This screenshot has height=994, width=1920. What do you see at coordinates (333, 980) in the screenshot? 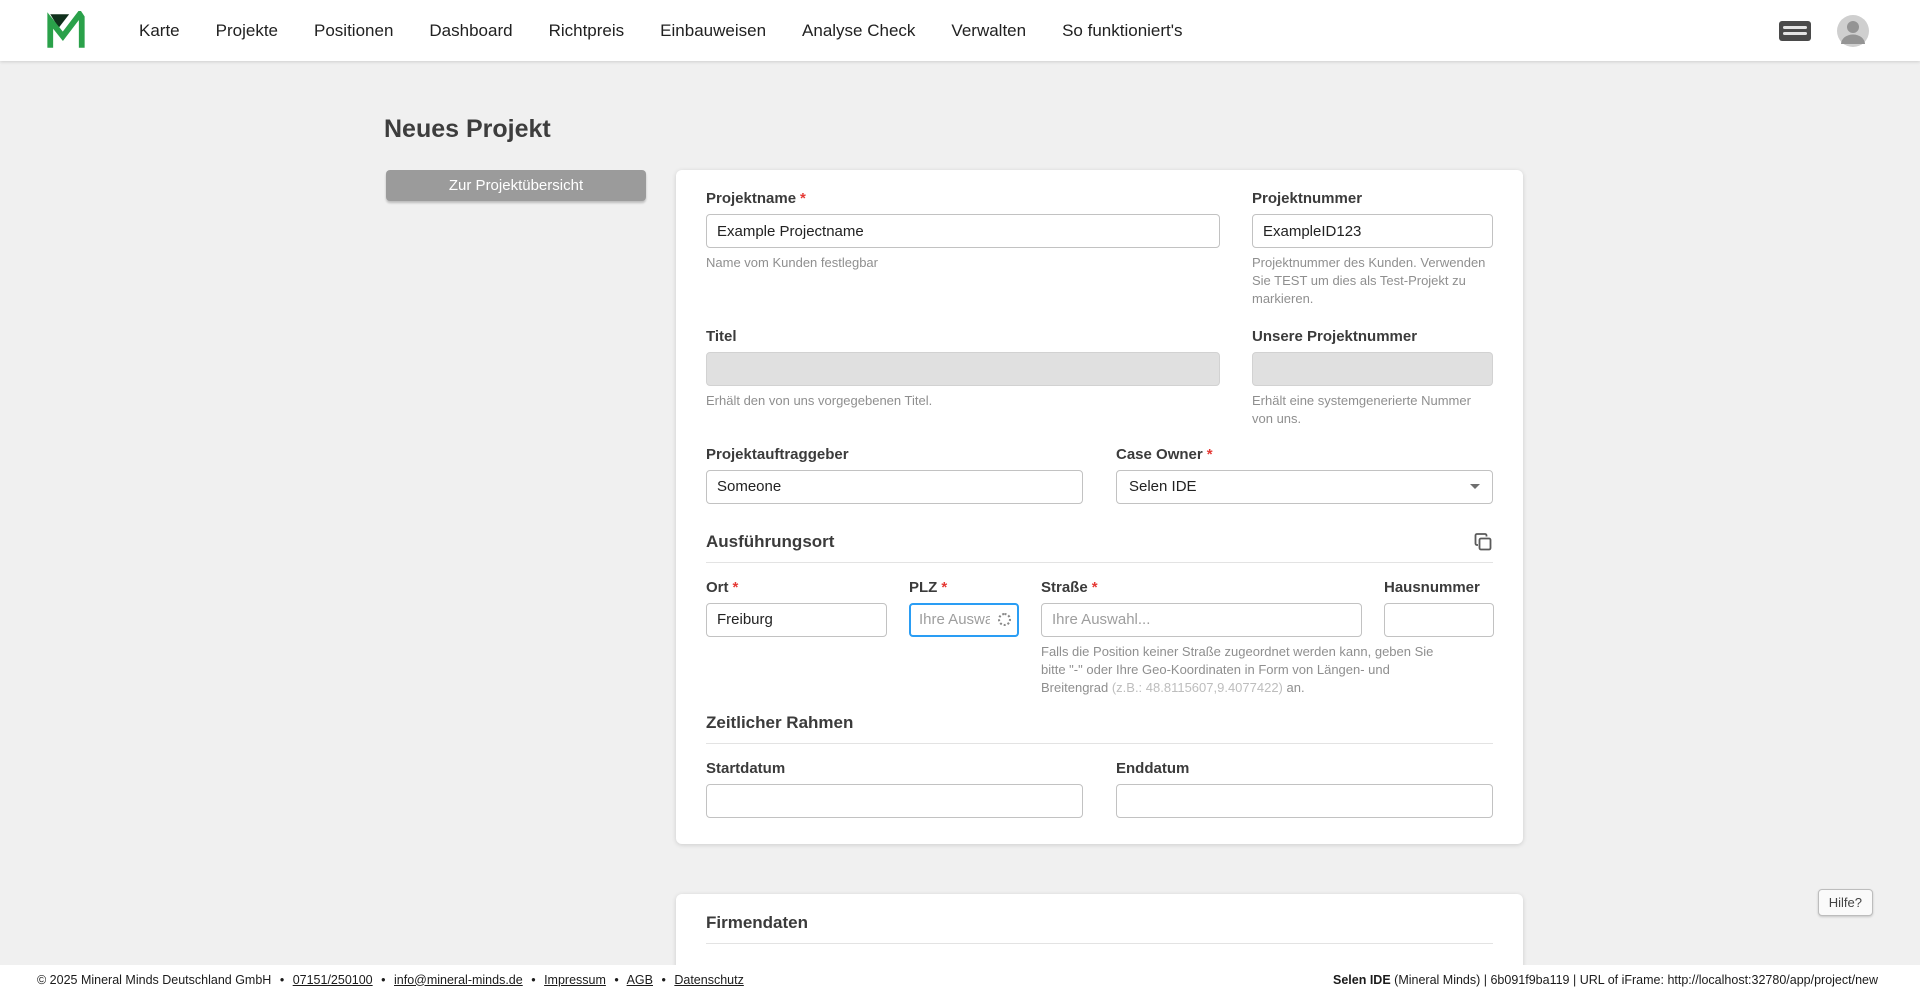
I see `footer-phone-link: 07151/250100` at bounding box center [333, 980].